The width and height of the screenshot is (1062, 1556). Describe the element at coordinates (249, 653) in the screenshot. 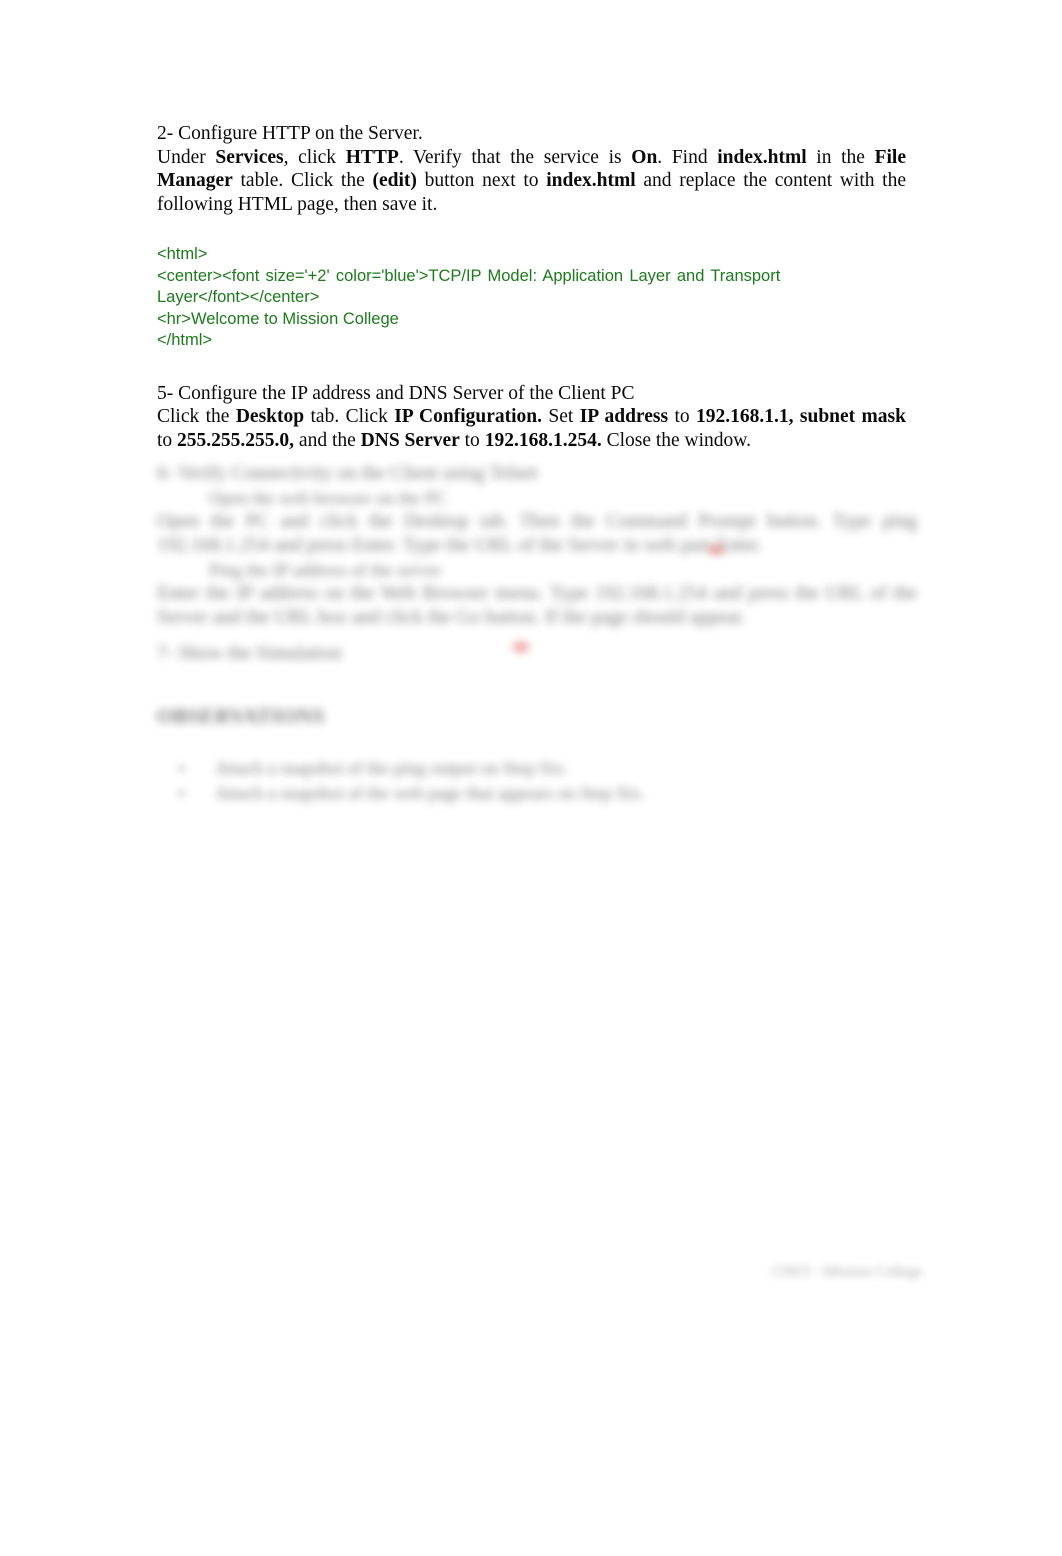

I see `redacted-line-f: 7- Show the Simulation` at that location.